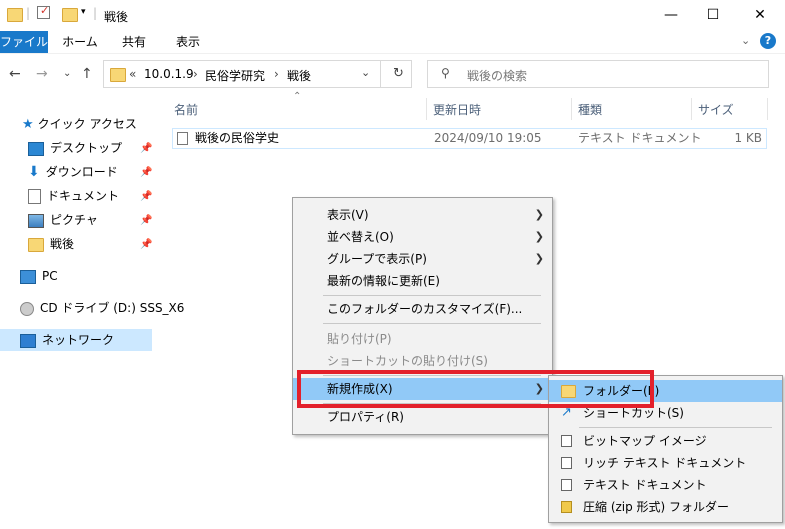 The height and width of the screenshot is (529, 785). I want to click on tab-share: 共有, so click(134, 42).